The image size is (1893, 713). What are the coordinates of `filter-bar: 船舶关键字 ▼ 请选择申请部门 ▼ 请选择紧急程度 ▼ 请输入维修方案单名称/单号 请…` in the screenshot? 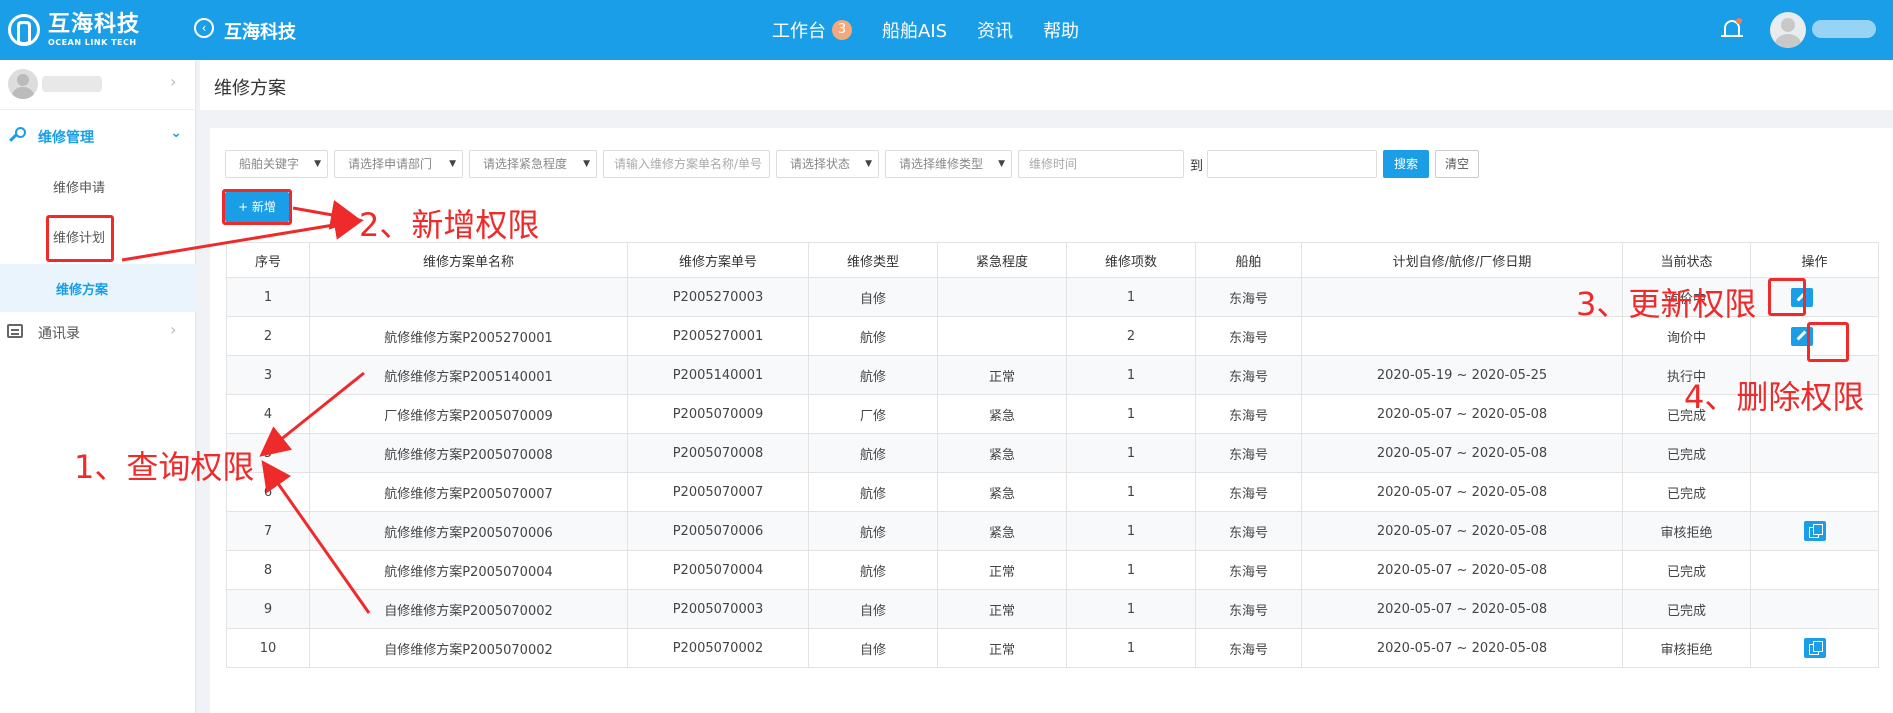 It's located at (852, 164).